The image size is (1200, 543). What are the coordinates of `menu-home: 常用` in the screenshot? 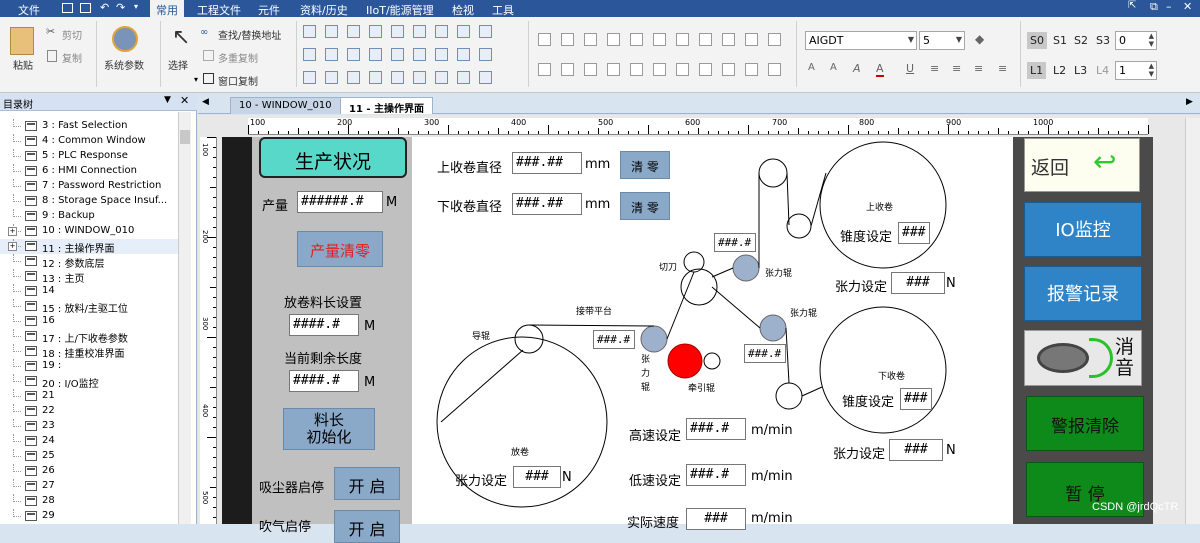 It's located at (167, 8).